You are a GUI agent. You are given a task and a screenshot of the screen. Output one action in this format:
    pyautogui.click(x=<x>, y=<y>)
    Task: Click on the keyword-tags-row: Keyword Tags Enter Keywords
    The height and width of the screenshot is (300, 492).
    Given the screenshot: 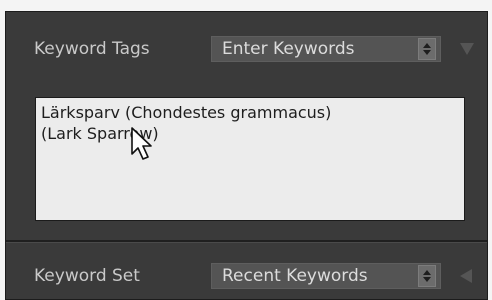 What is the action you would take?
    pyautogui.click(x=246, y=49)
    